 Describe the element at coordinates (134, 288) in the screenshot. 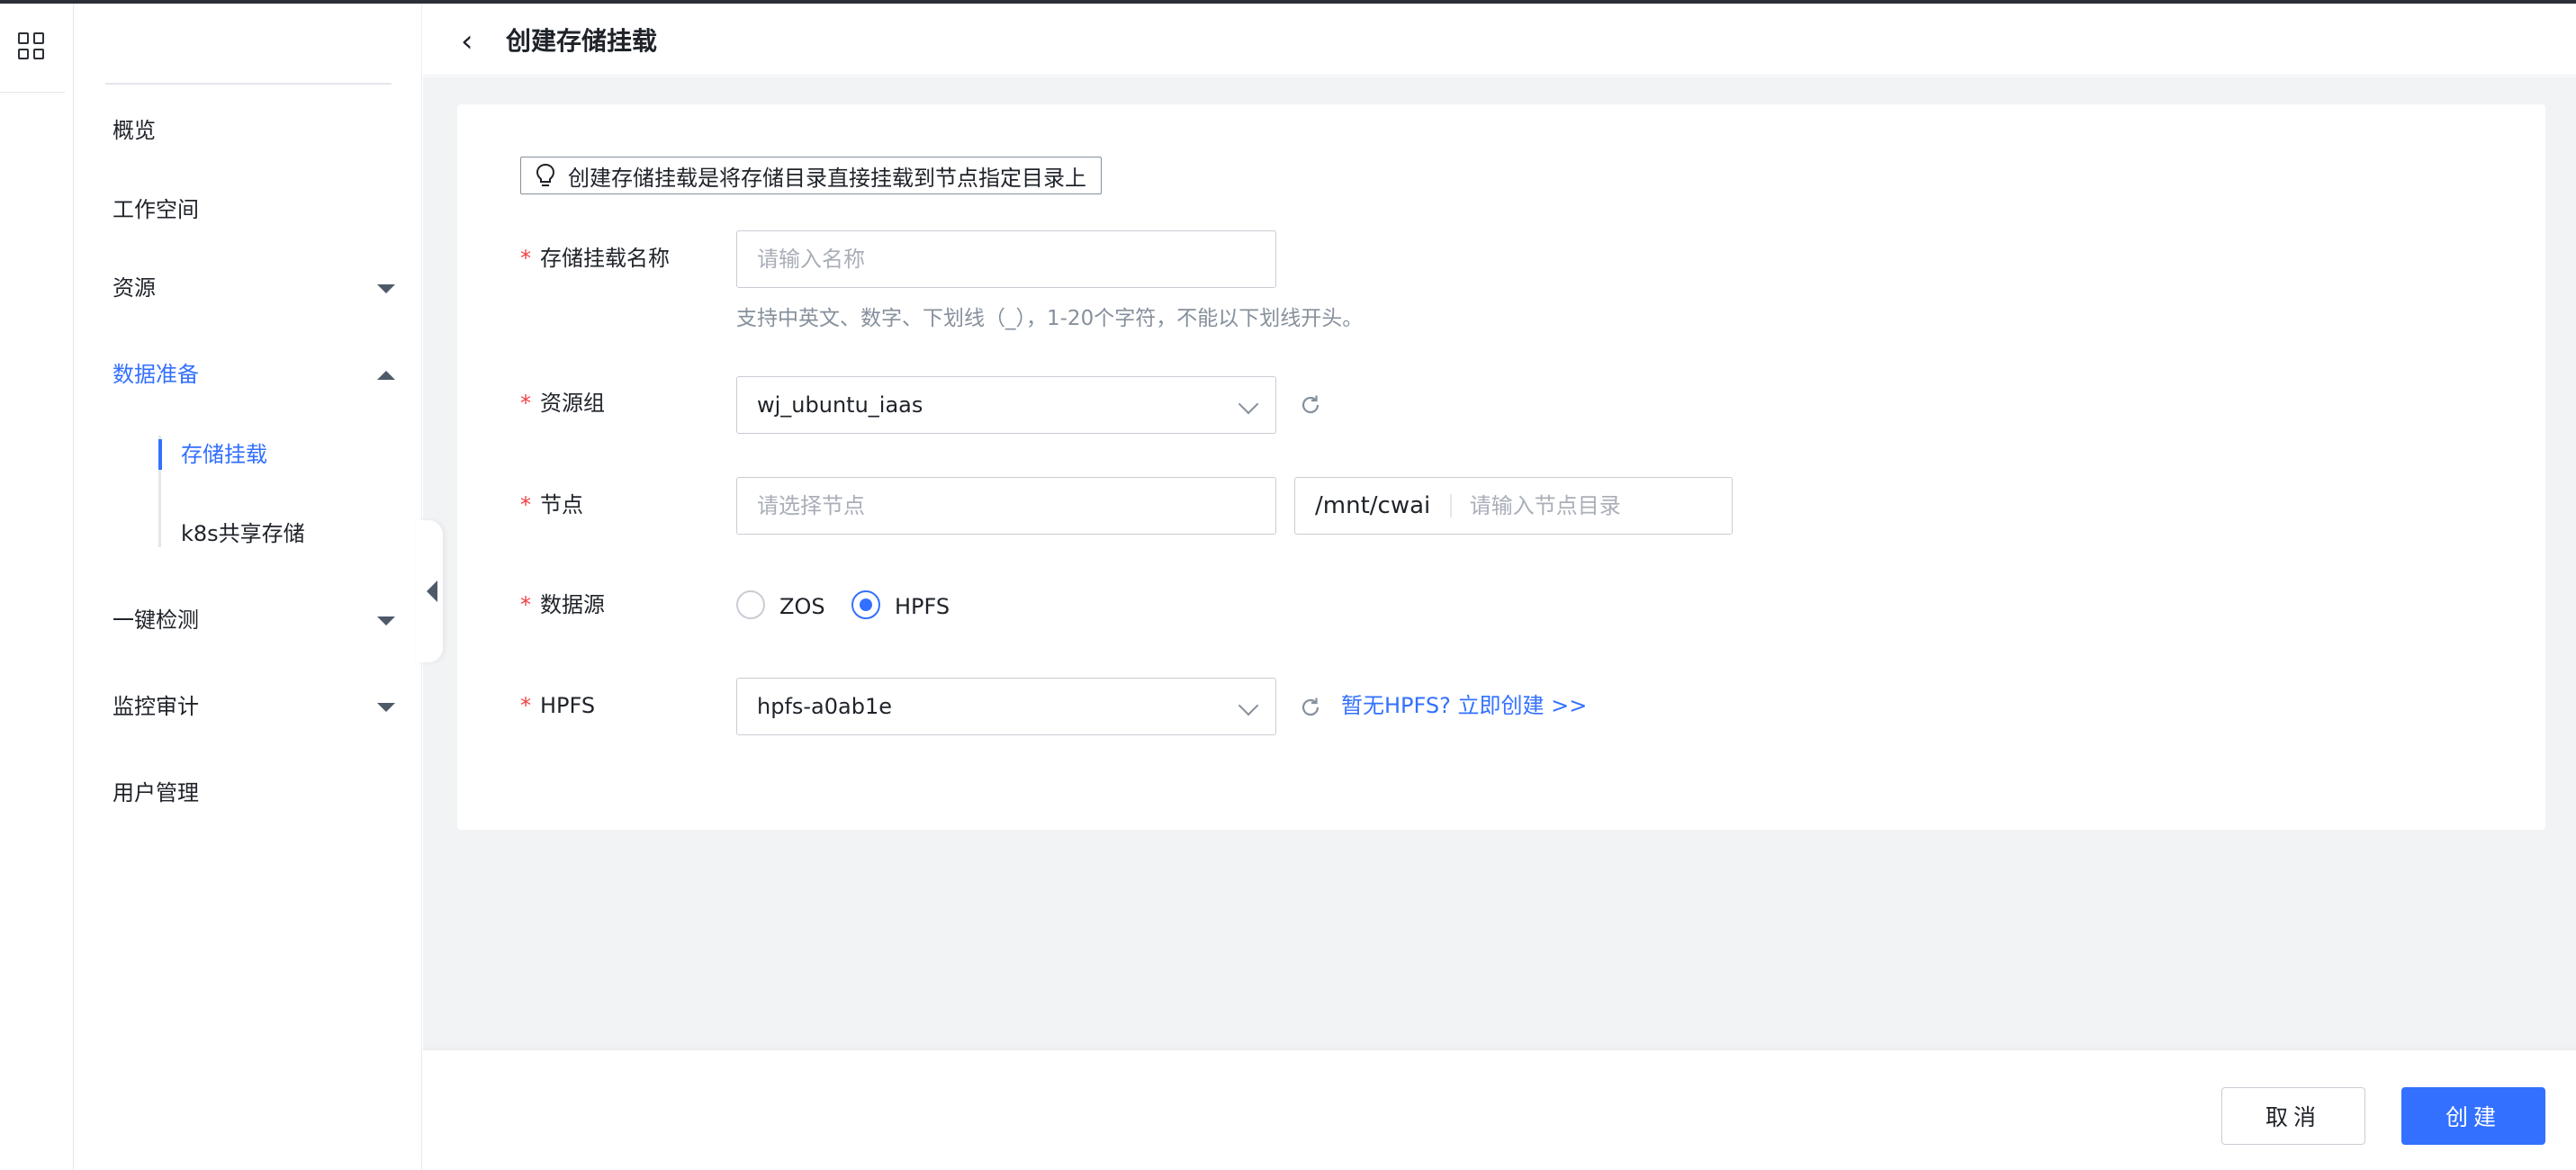

I see `sidebar-item-resource: 资源` at that location.